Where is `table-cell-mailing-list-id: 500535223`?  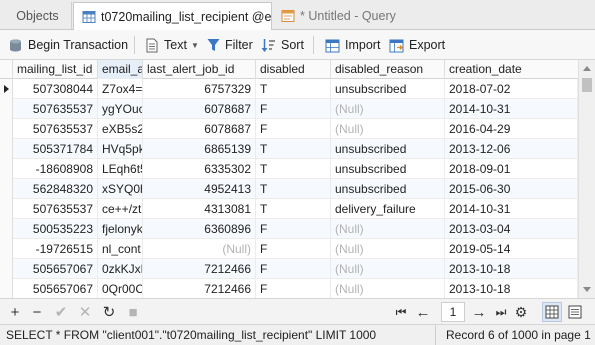 table-cell-mailing-list-id: 500535223 is located at coordinates (55, 229).